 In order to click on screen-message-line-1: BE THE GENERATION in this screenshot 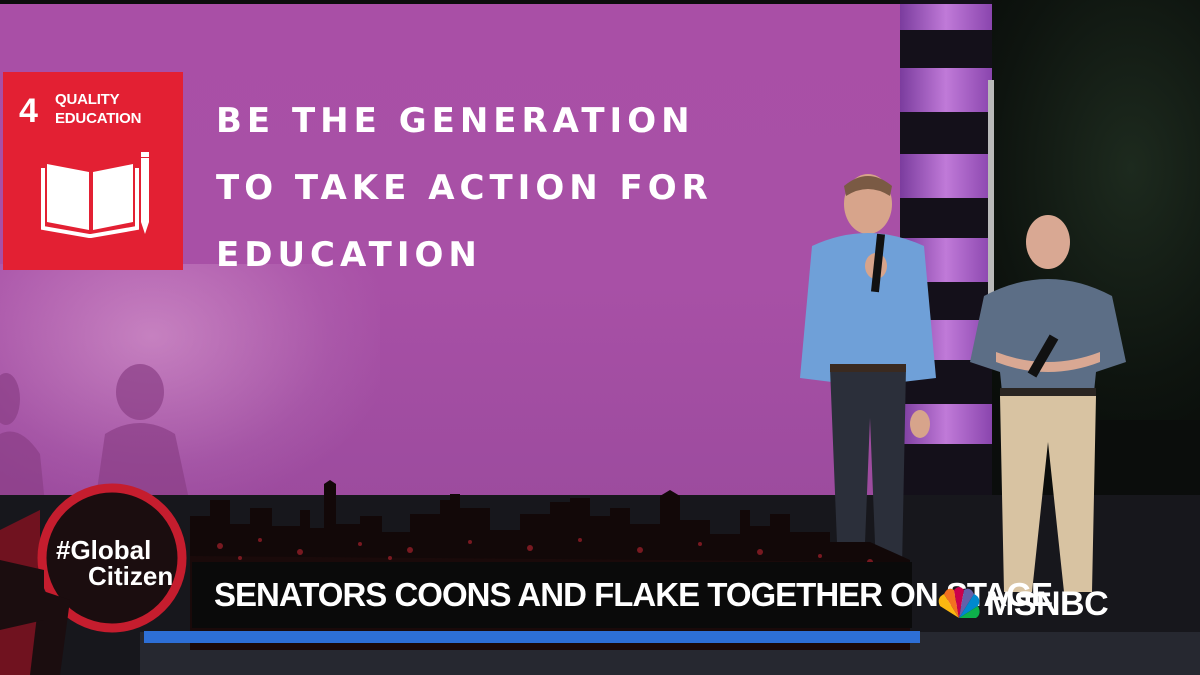, I will do `click(455, 121)`.